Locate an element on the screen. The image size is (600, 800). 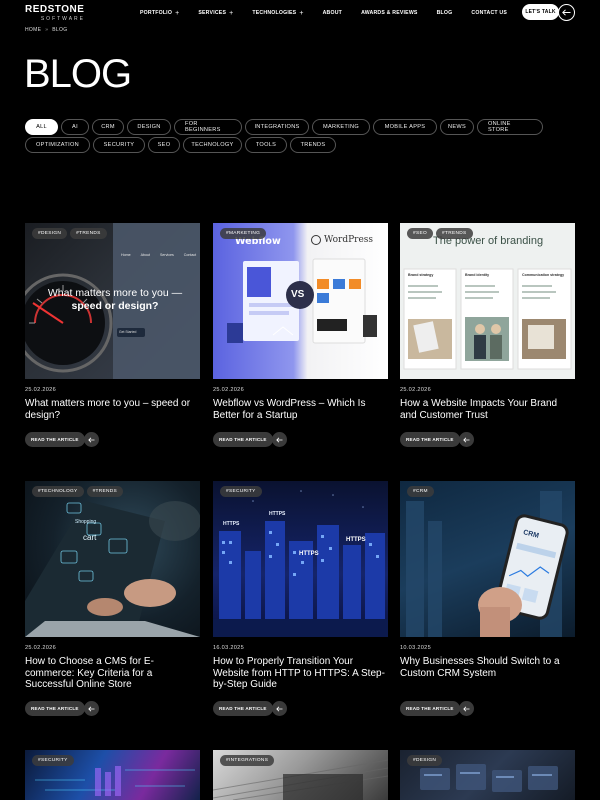
card-tags: #INTEGRATIONS is located at coordinates (248, 760).